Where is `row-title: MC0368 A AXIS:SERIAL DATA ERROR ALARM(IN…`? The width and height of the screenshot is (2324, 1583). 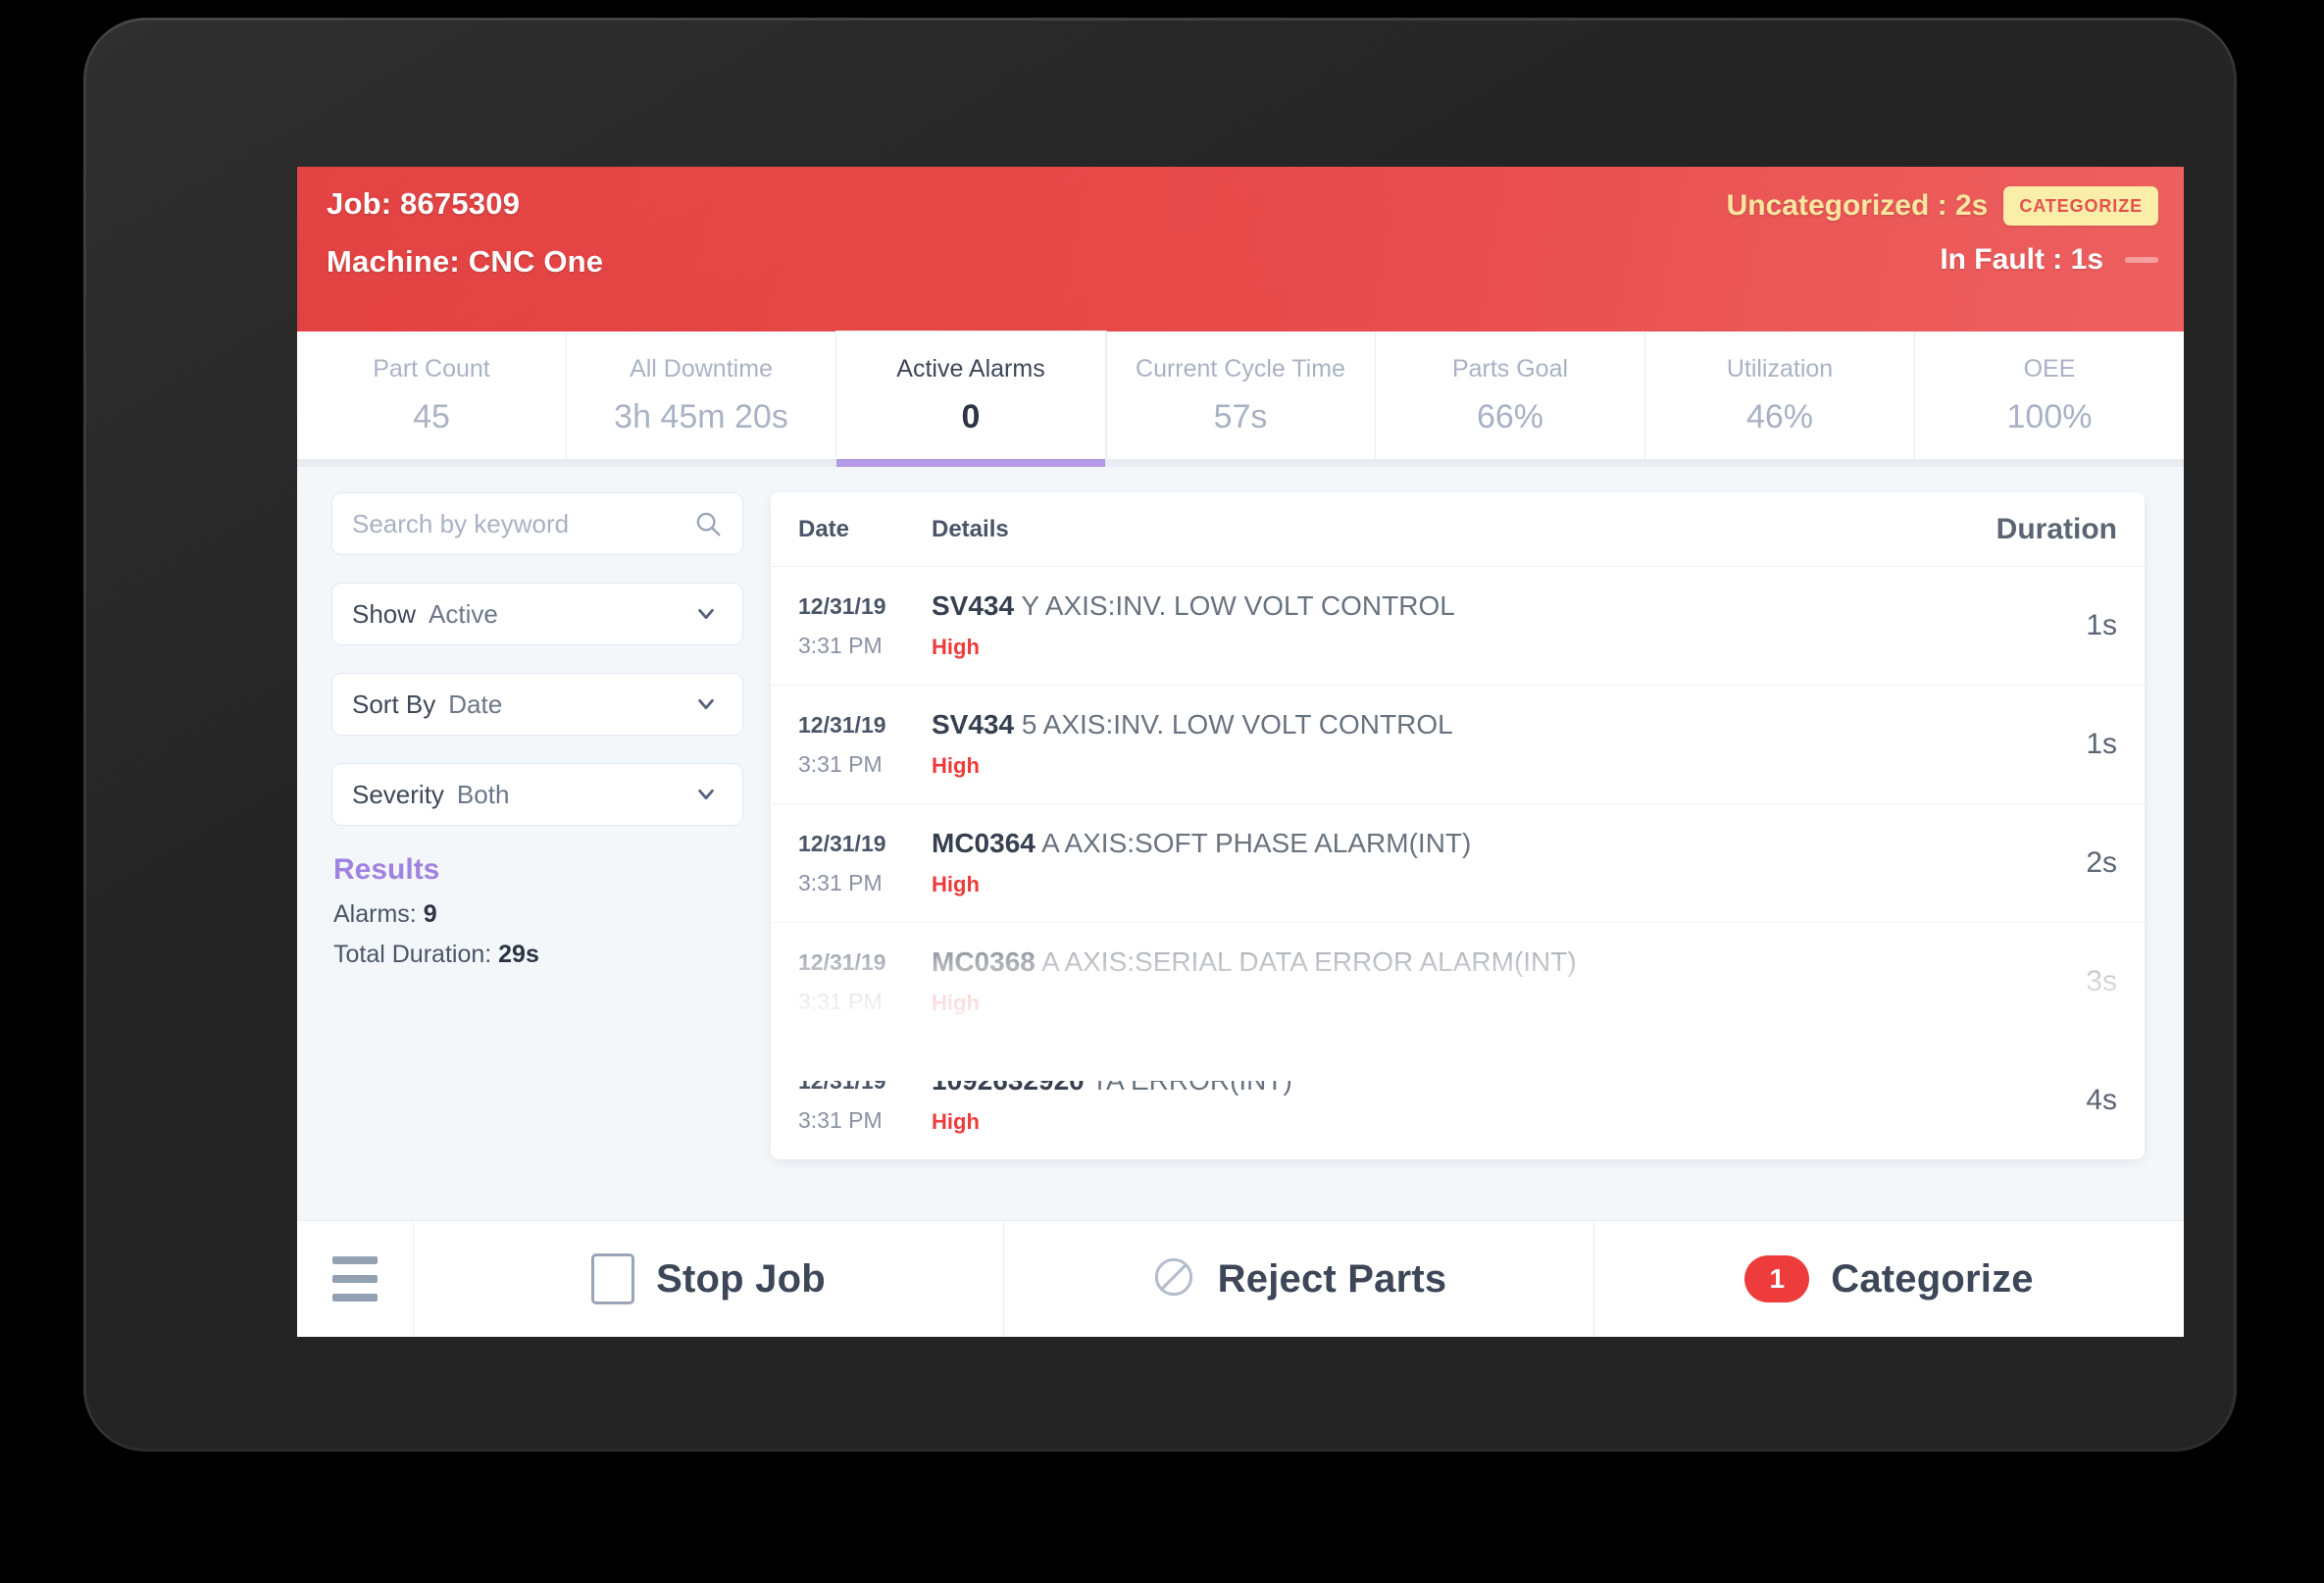 row-title: MC0368 A AXIS:SERIAL DATA ERROR ALARM(IN… is located at coordinates (1461, 962).